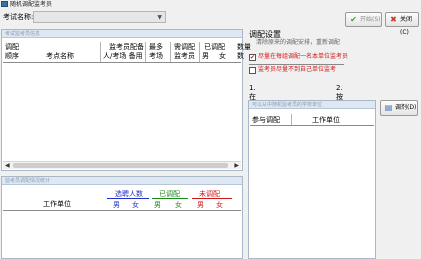  What do you see at coordinates (170, 198) in the screenshot?
I see `assigned-underline` at bounding box center [170, 198].